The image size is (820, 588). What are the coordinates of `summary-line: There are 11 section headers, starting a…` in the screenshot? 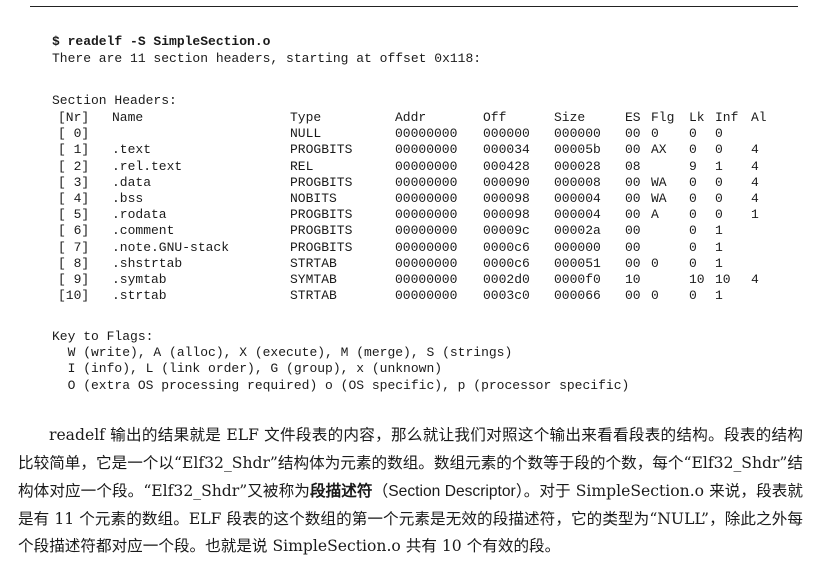 It's located at (267, 58).